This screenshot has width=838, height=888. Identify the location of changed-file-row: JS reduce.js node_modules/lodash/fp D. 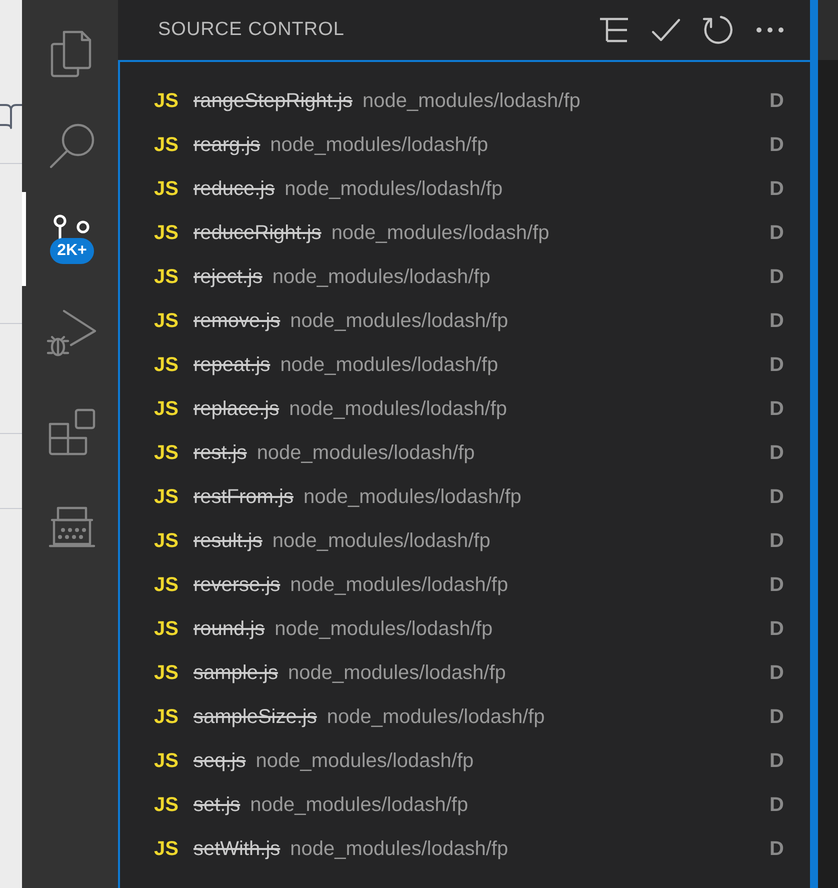
(465, 189).